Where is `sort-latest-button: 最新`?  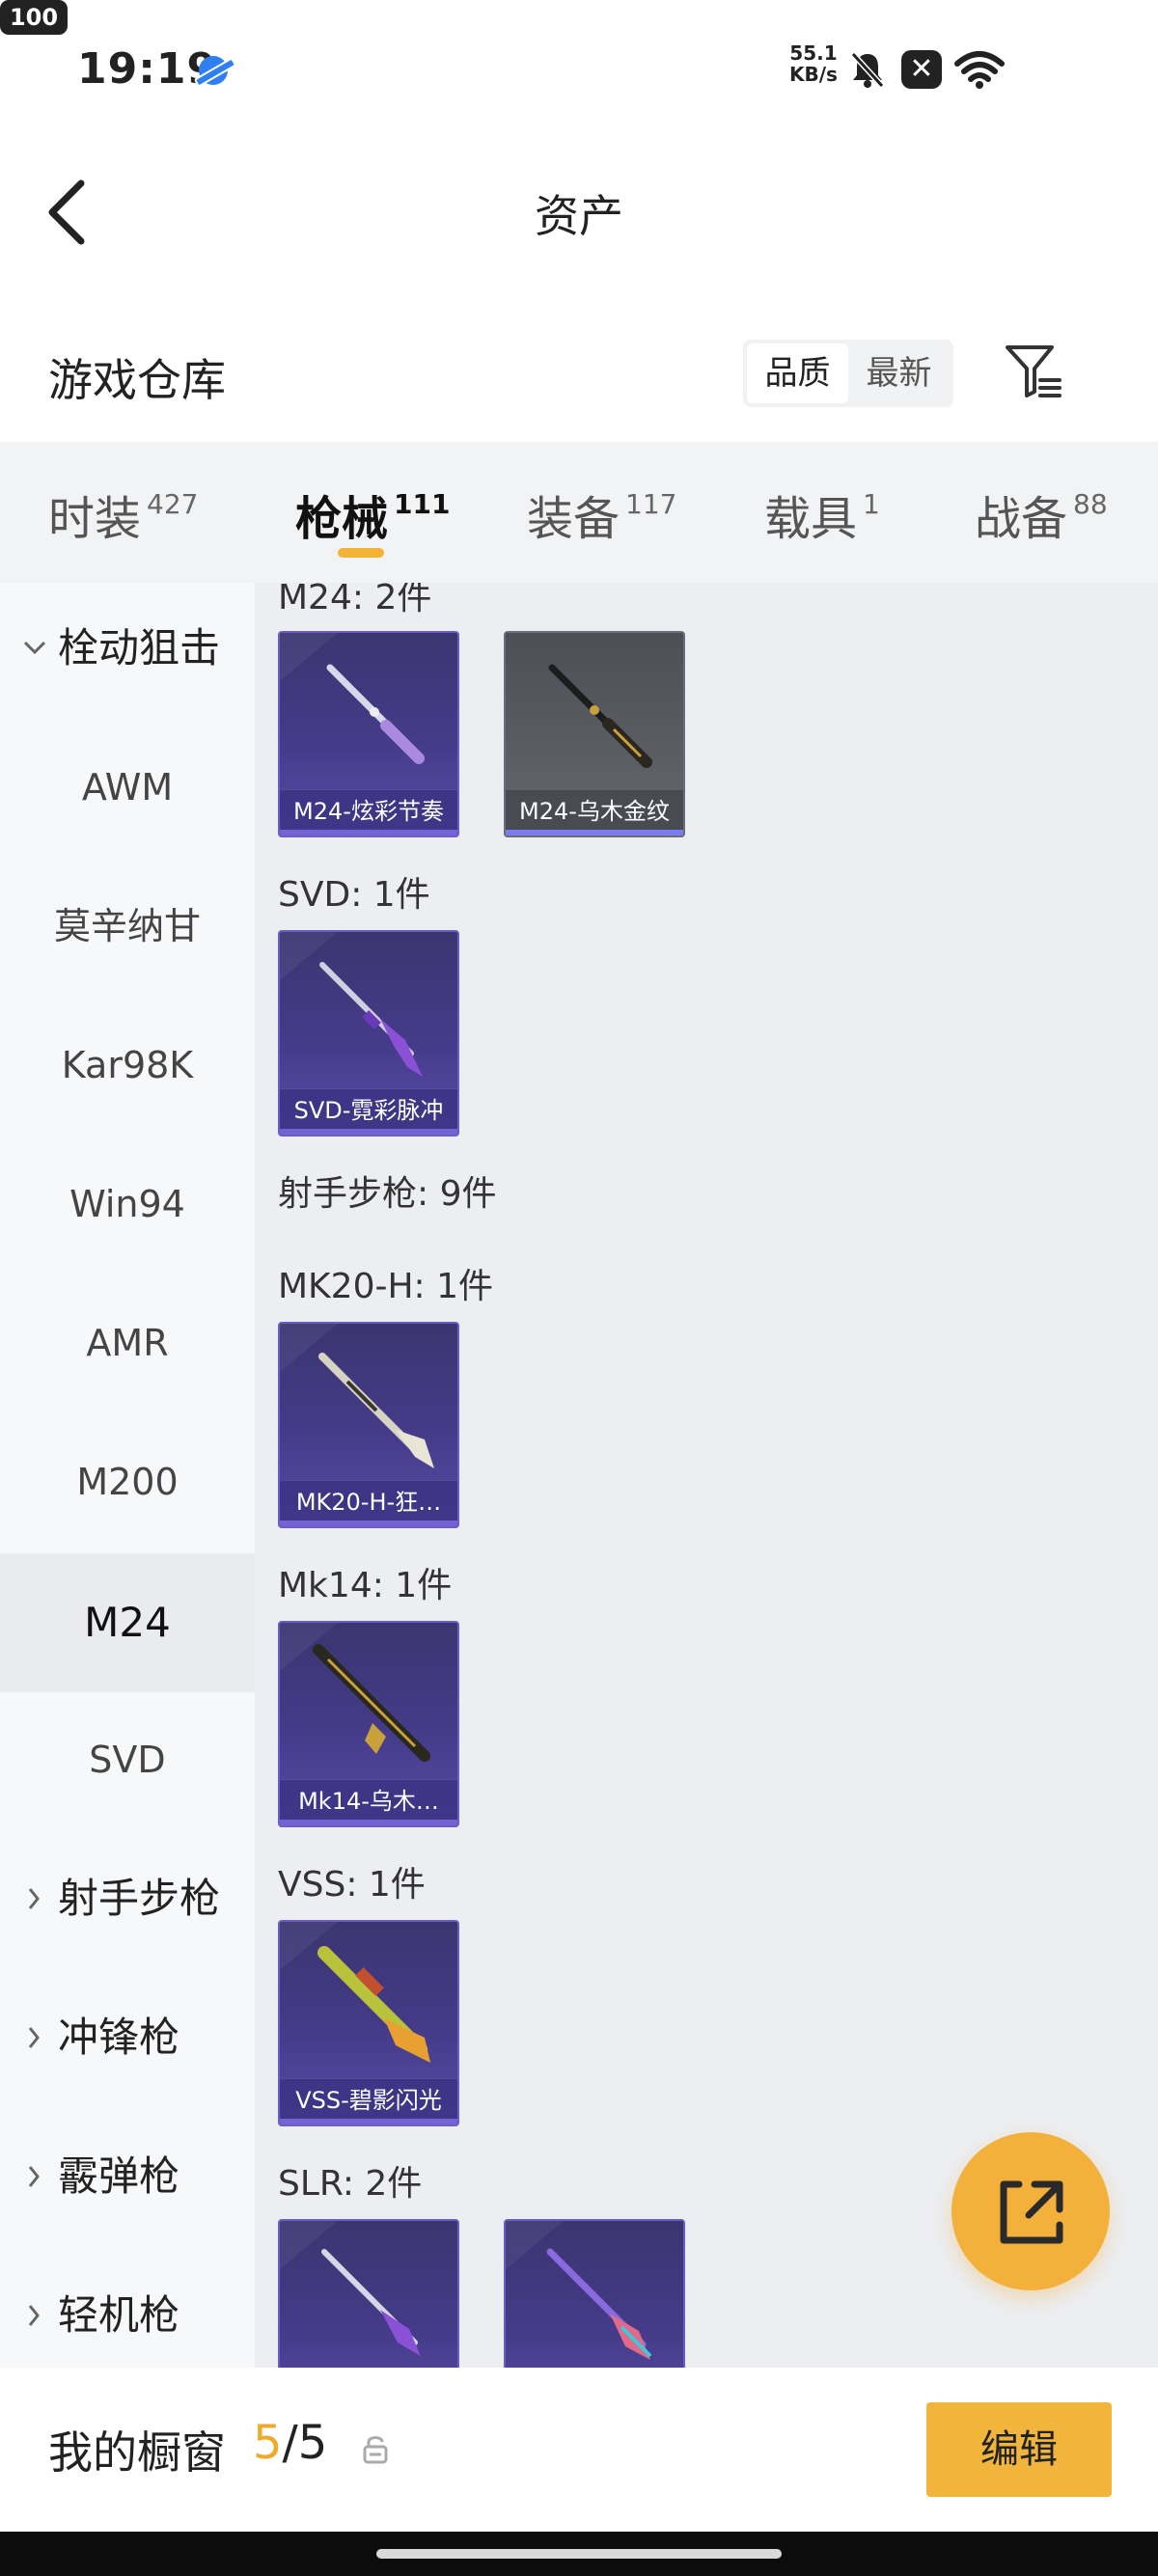
sort-latest-button: 最新 is located at coordinates (899, 373).